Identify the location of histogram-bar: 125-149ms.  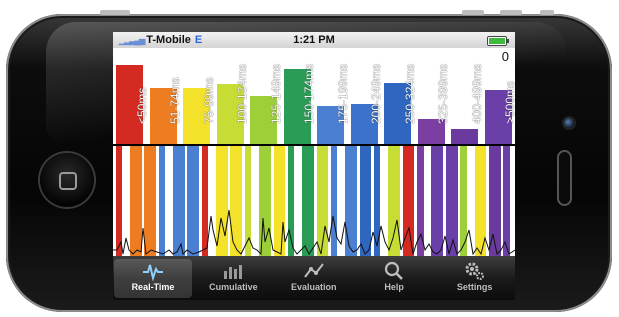
(266, 104).